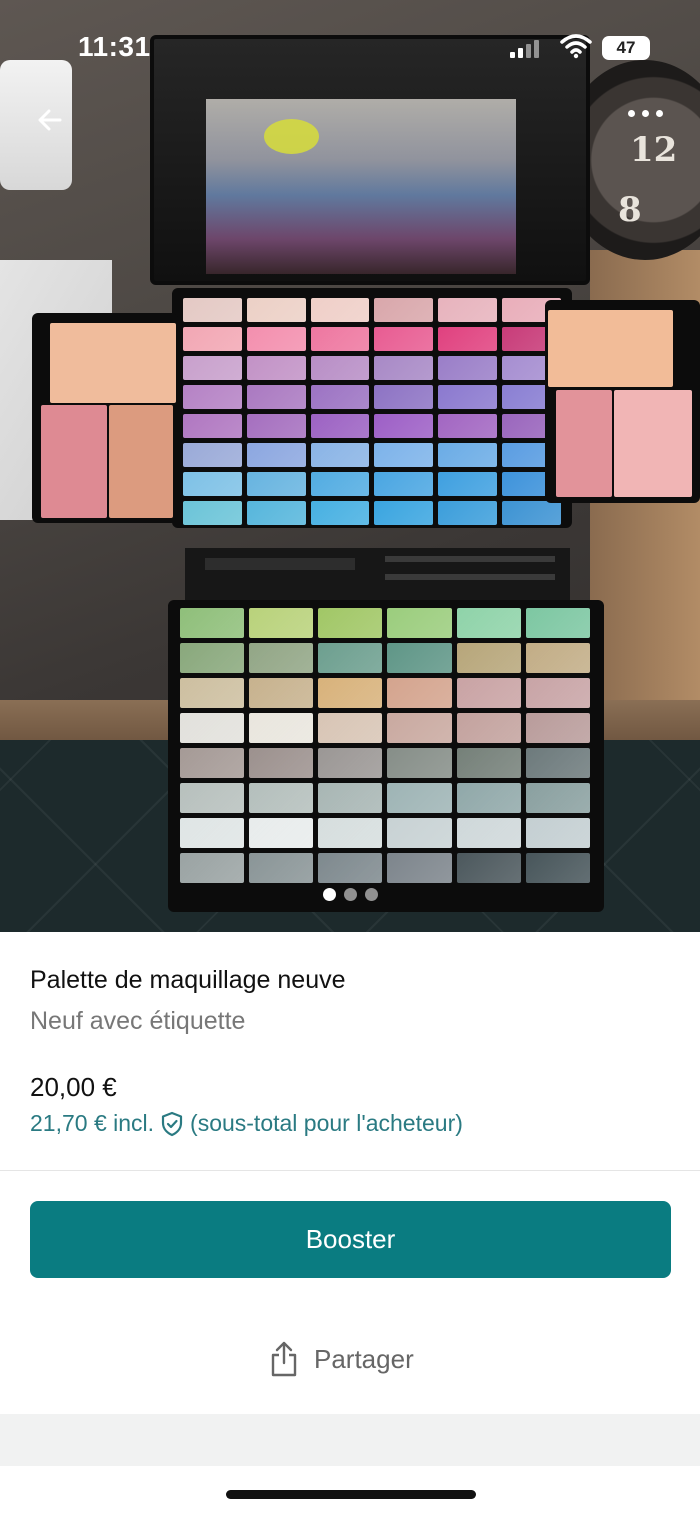  Describe the element at coordinates (92, 1123) in the screenshot. I see `buyer-price-amount: 21,70 € incl.` at that location.